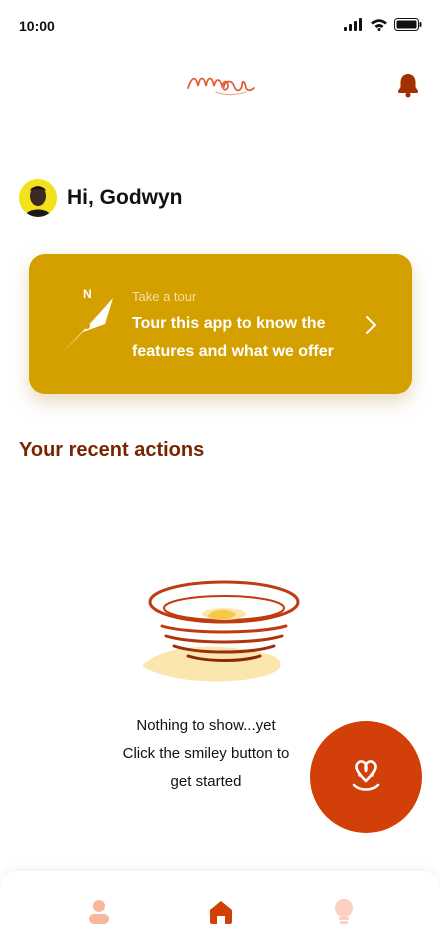 This screenshot has height=951, width=440. I want to click on status-time: 10:00, so click(37, 26).